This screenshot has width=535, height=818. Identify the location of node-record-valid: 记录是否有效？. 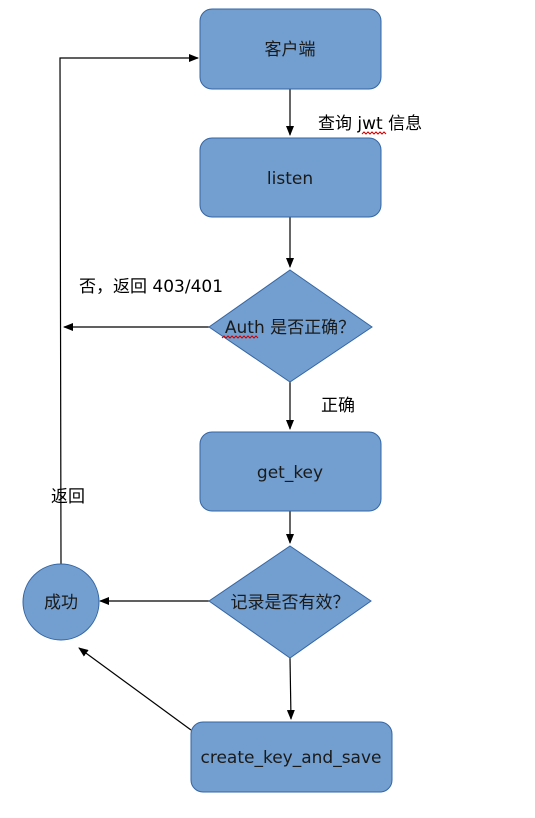
(290, 602).